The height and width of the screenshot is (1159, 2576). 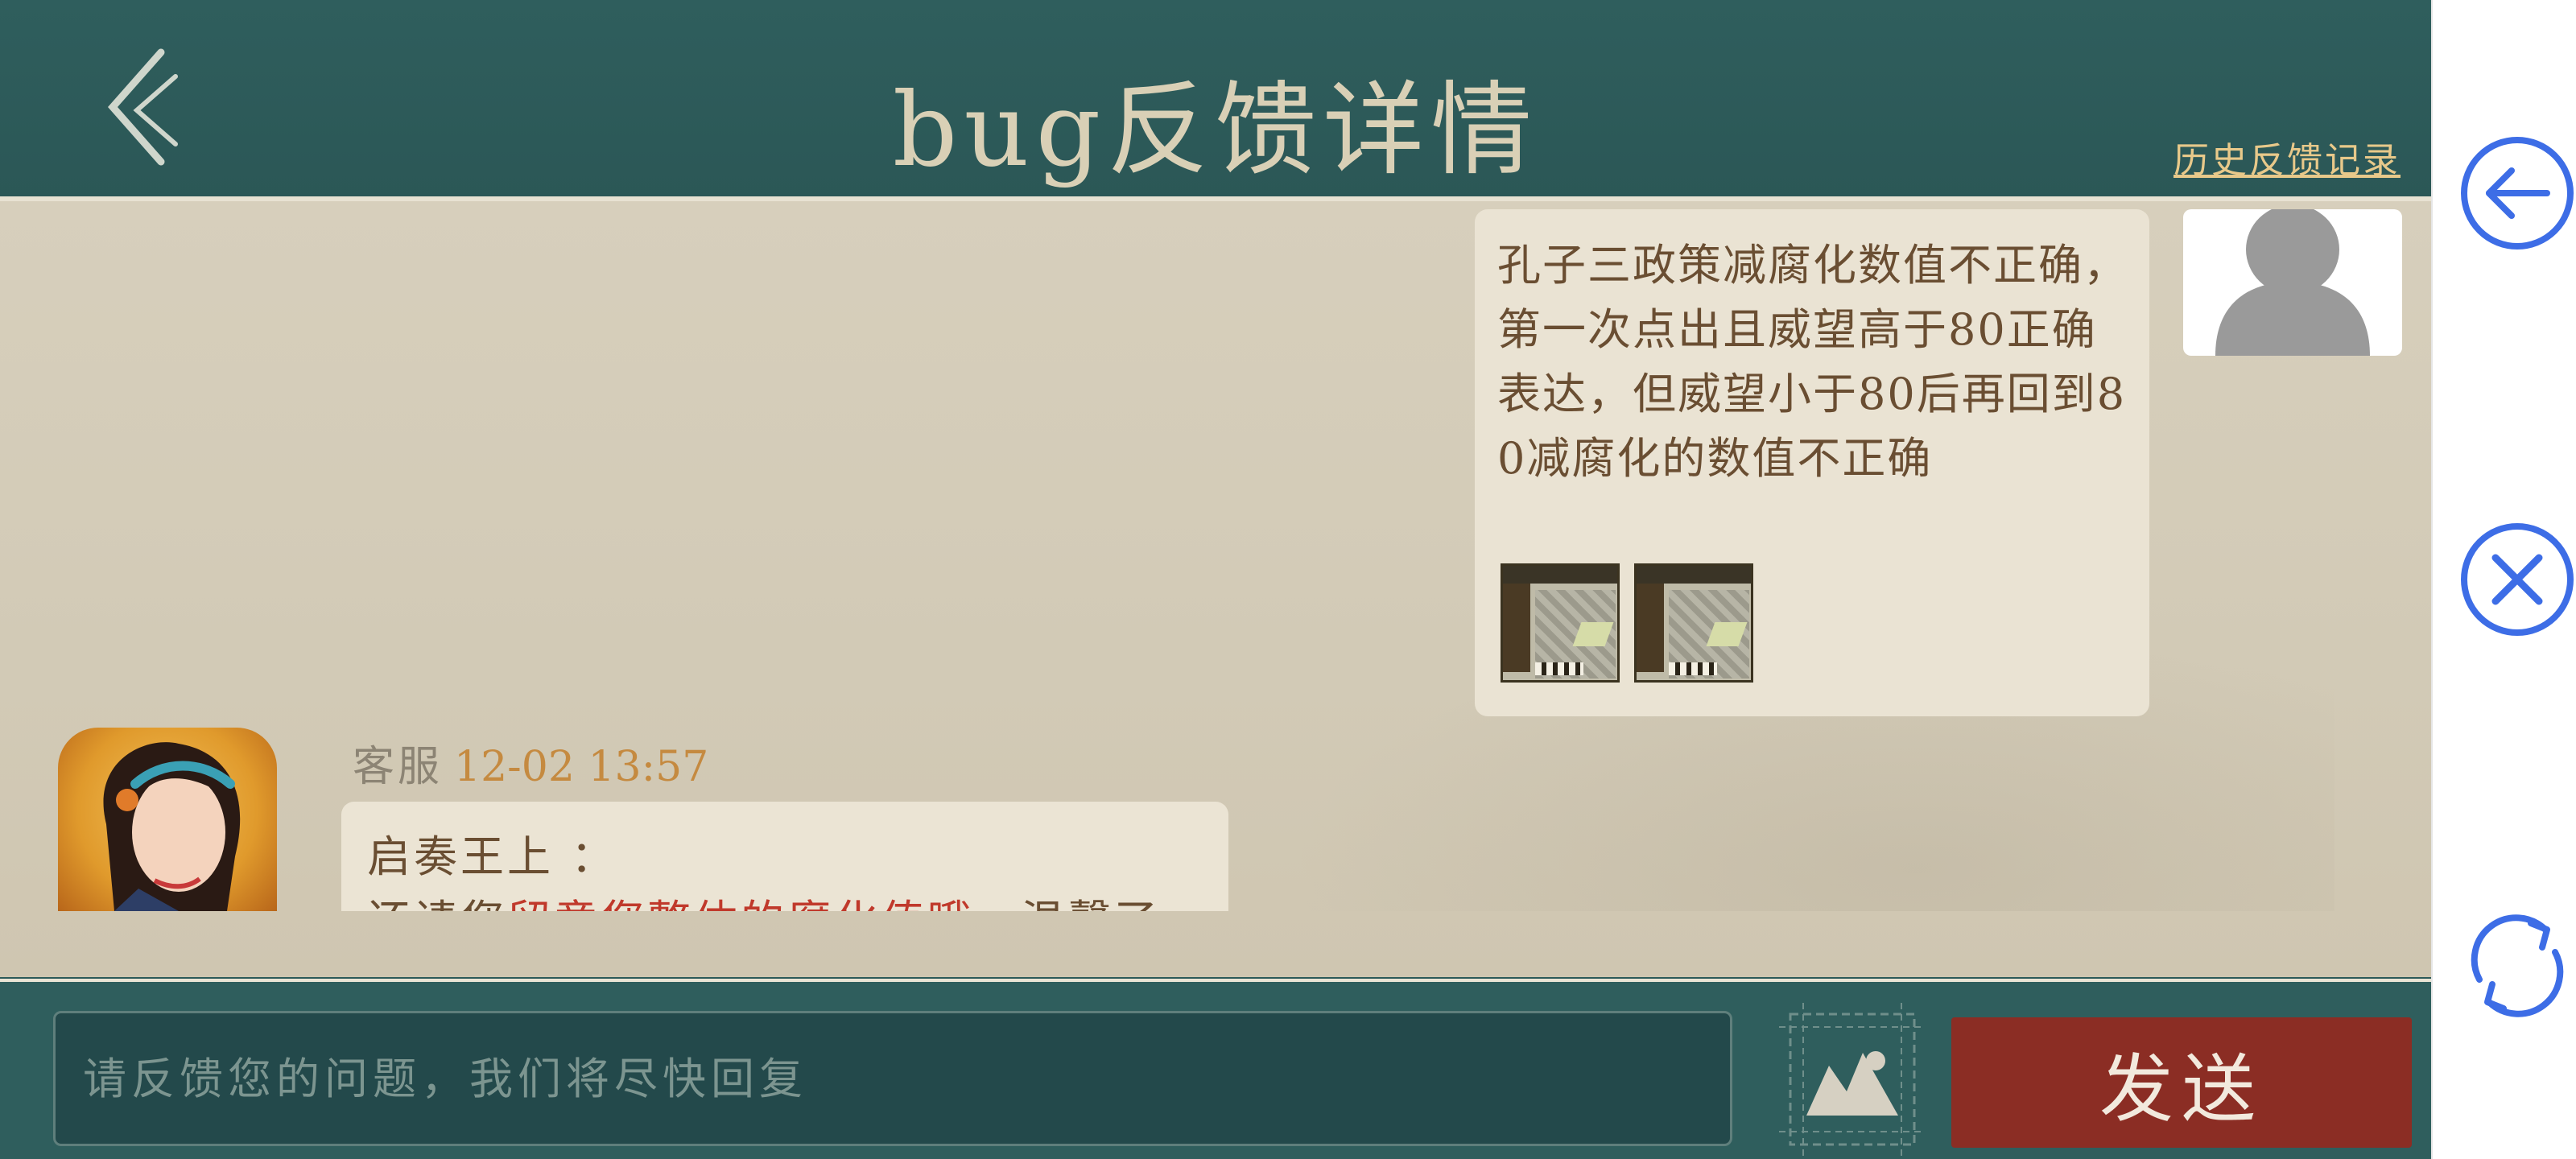 I want to click on service-role-label: 客服, so click(x=398, y=767).